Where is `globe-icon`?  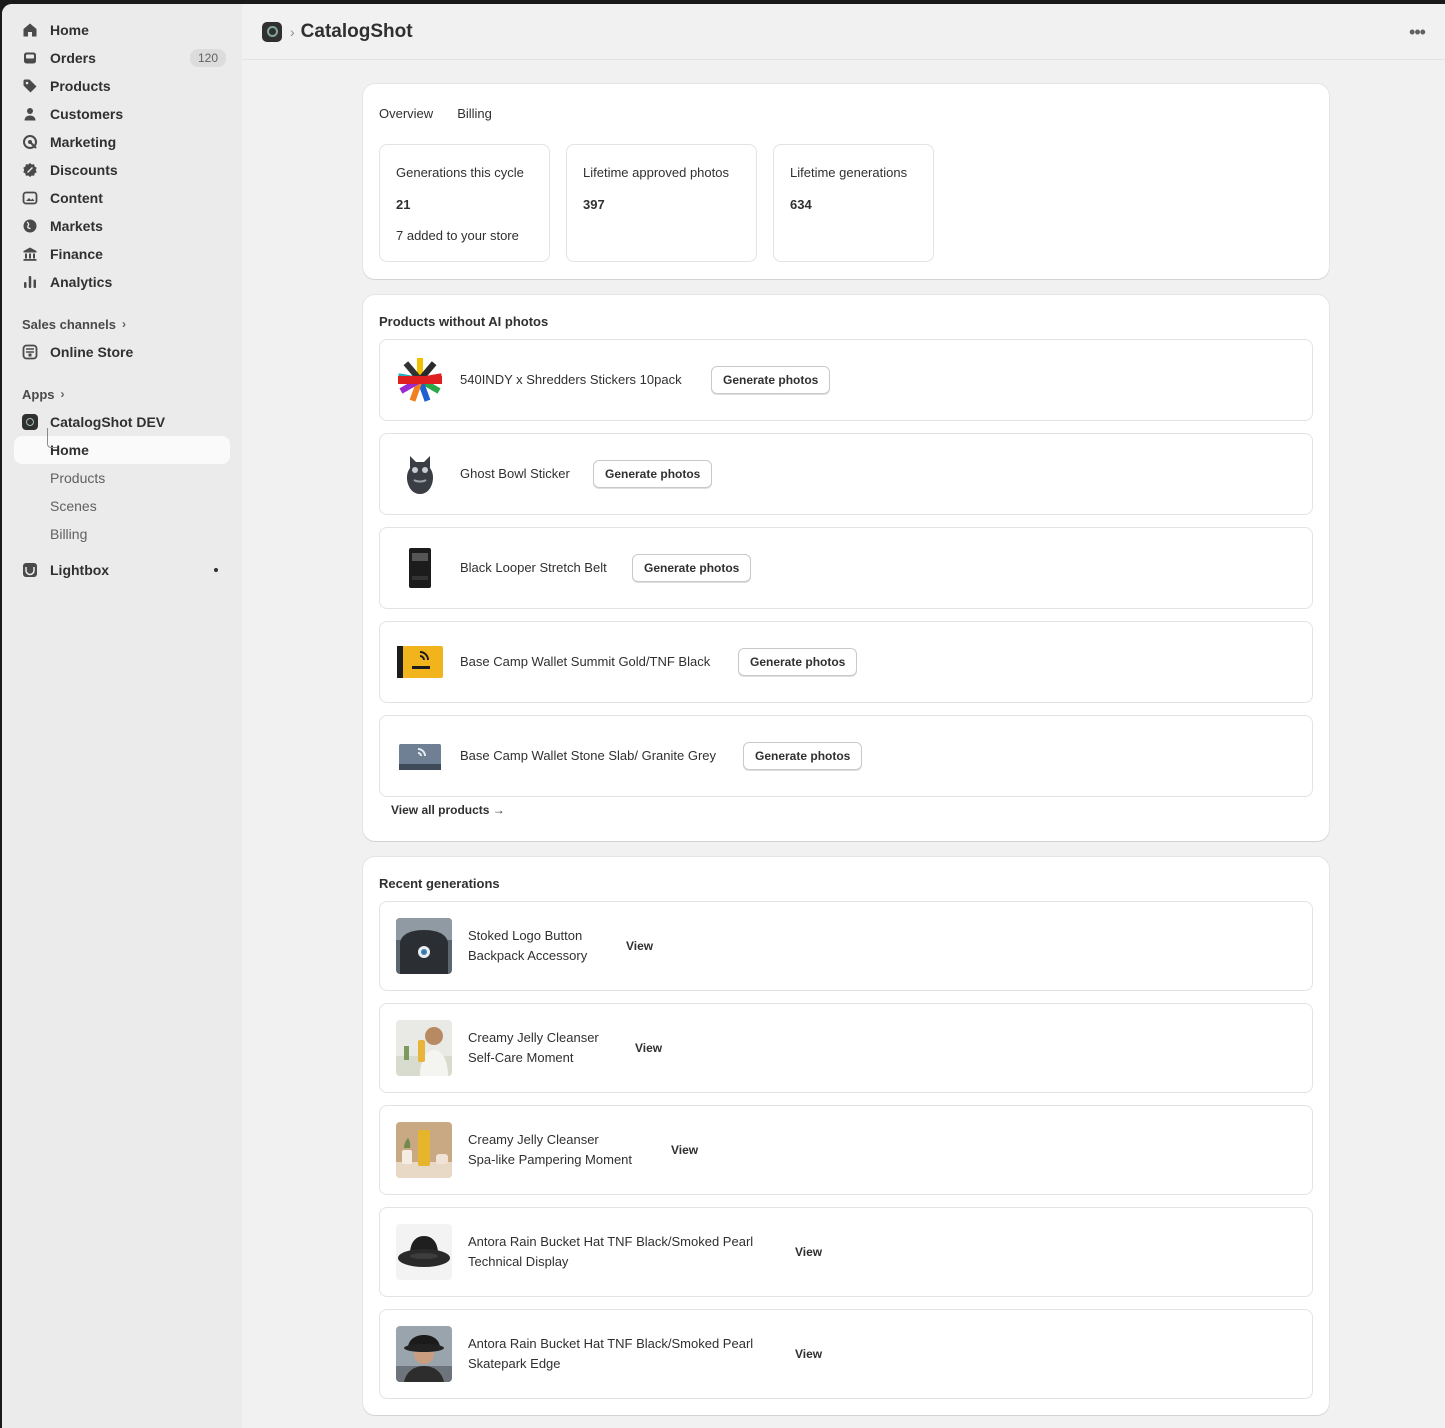
globe-icon is located at coordinates (30, 226).